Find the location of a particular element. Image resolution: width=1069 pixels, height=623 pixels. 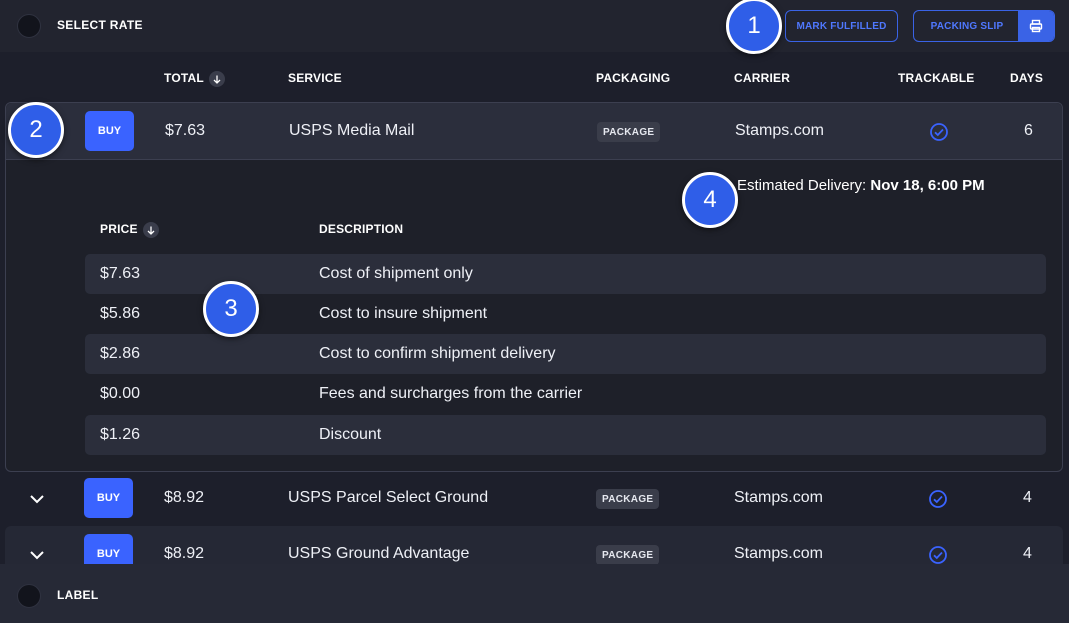

packing-slip-button: PACKING SLIP is located at coordinates (984, 26).